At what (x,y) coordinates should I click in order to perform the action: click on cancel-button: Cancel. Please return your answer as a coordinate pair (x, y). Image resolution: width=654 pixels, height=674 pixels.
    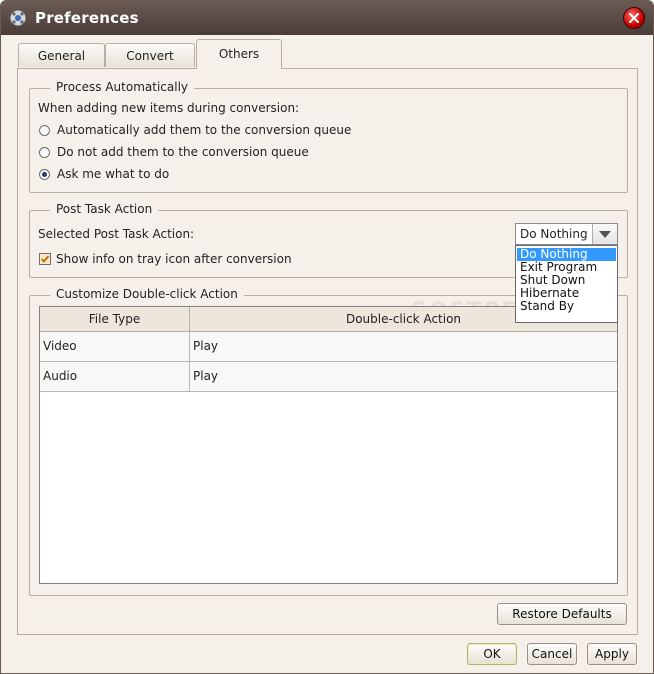
    Looking at the image, I should click on (552, 654).